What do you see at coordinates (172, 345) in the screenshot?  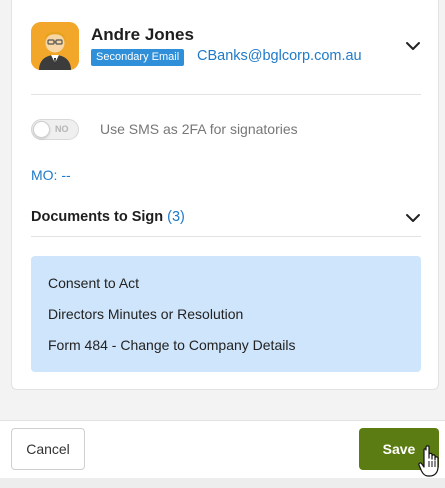 I see `list-item: Form 484 - Change to Company Details` at bounding box center [172, 345].